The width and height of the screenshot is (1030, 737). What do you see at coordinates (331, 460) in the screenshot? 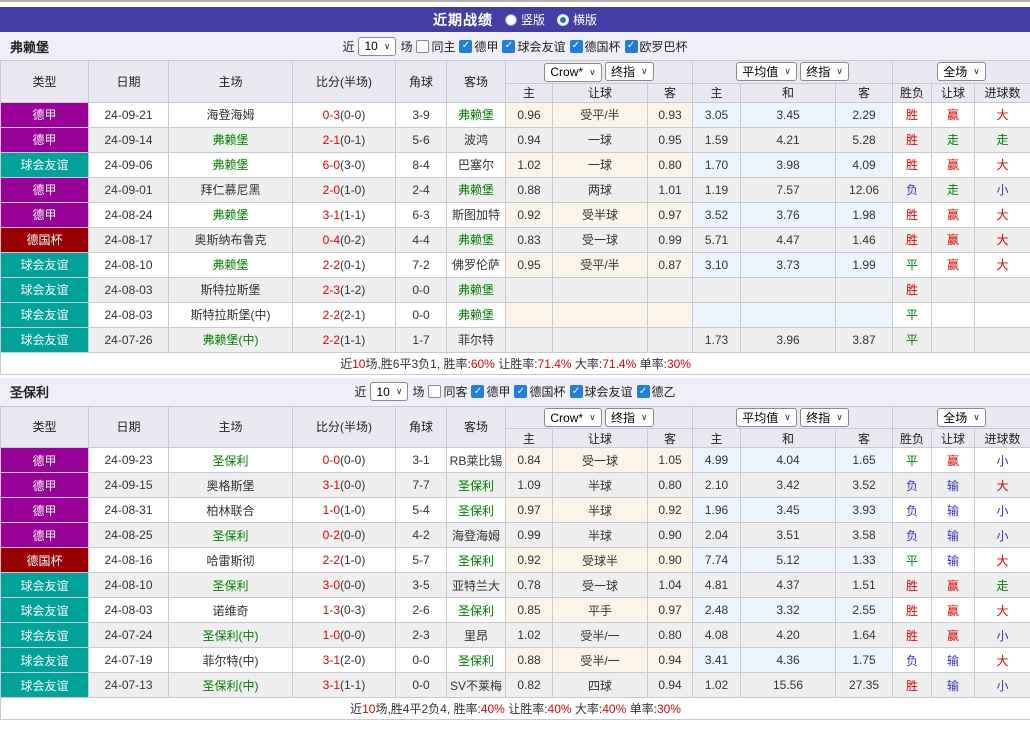
I see `fulltime-score: 0-0` at bounding box center [331, 460].